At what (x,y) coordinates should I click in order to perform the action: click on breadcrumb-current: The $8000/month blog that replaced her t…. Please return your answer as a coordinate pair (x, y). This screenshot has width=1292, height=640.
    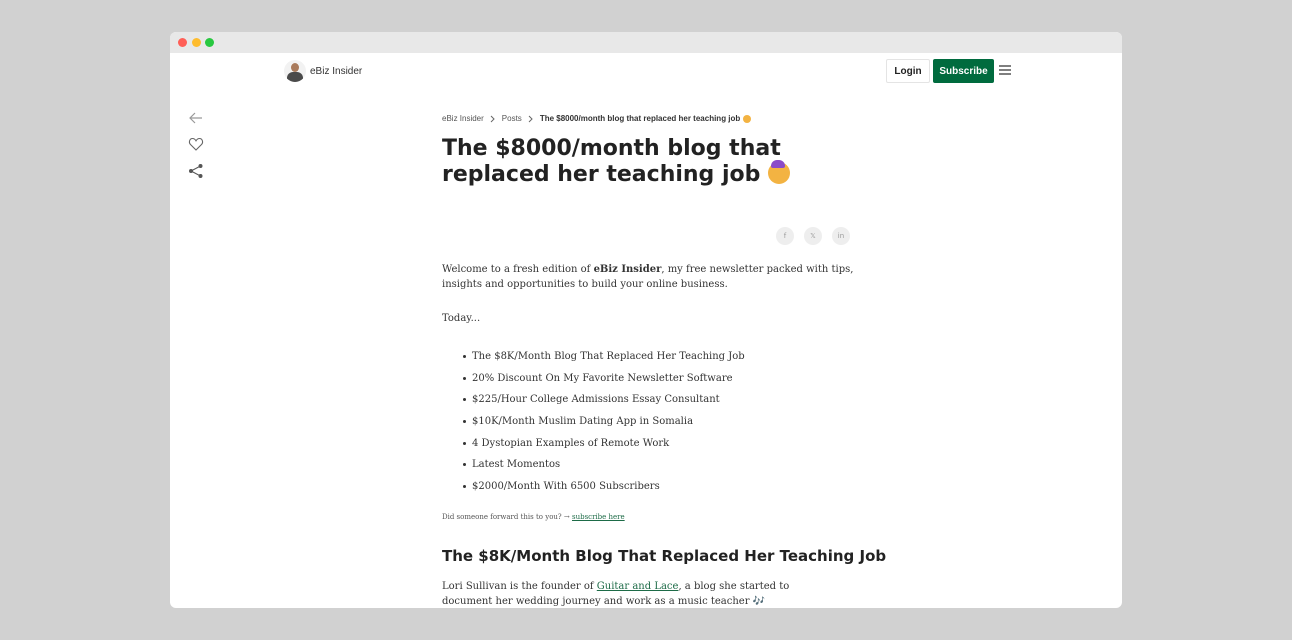
    Looking at the image, I should click on (640, 118).